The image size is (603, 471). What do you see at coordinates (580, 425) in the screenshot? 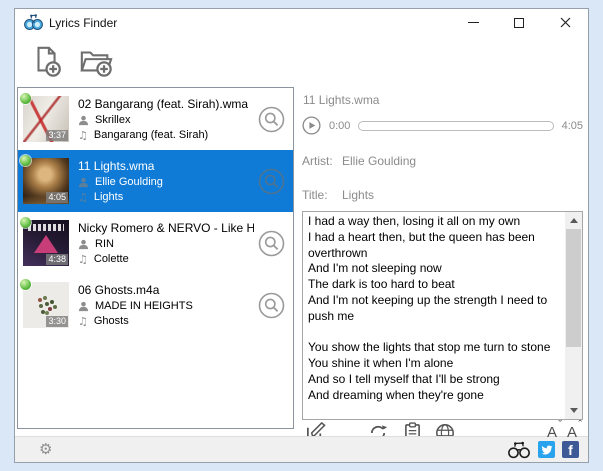
I see `caret-up-icon: ˆ` at bounding box center [580, 425].